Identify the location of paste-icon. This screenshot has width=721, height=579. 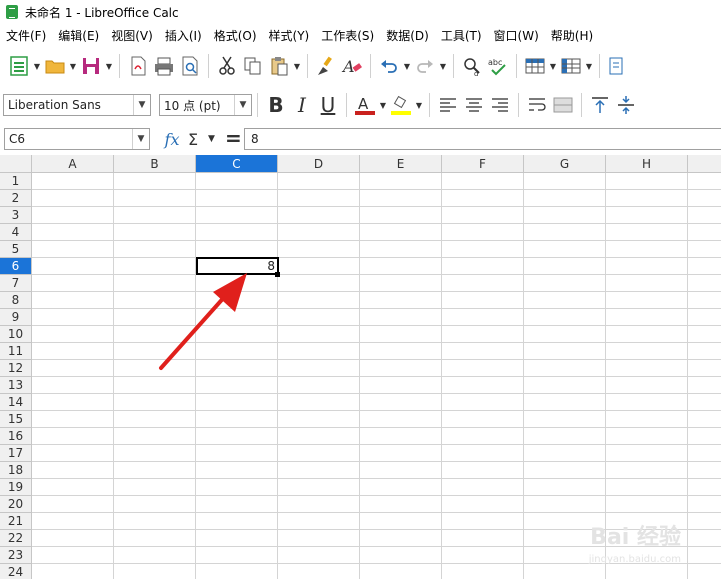
(279, 66).